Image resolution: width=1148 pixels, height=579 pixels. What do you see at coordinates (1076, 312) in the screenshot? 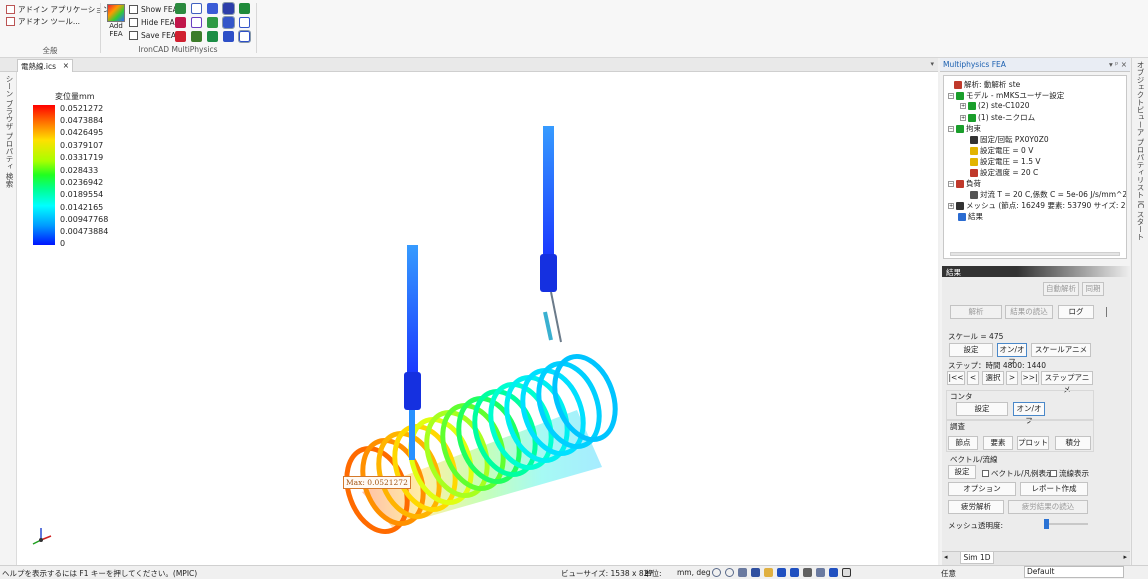
I see `log-button: ログ` at bounding box center [1076, 312].